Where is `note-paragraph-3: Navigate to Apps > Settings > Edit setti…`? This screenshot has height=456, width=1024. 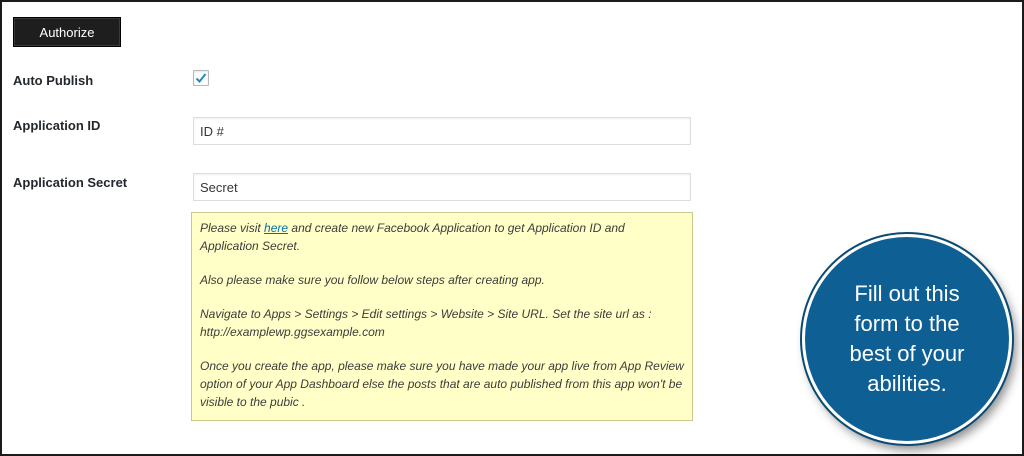 note-paragraph-3: Navigate to Apps > Settings > Edit setti… is located at coordinates (426, 323).